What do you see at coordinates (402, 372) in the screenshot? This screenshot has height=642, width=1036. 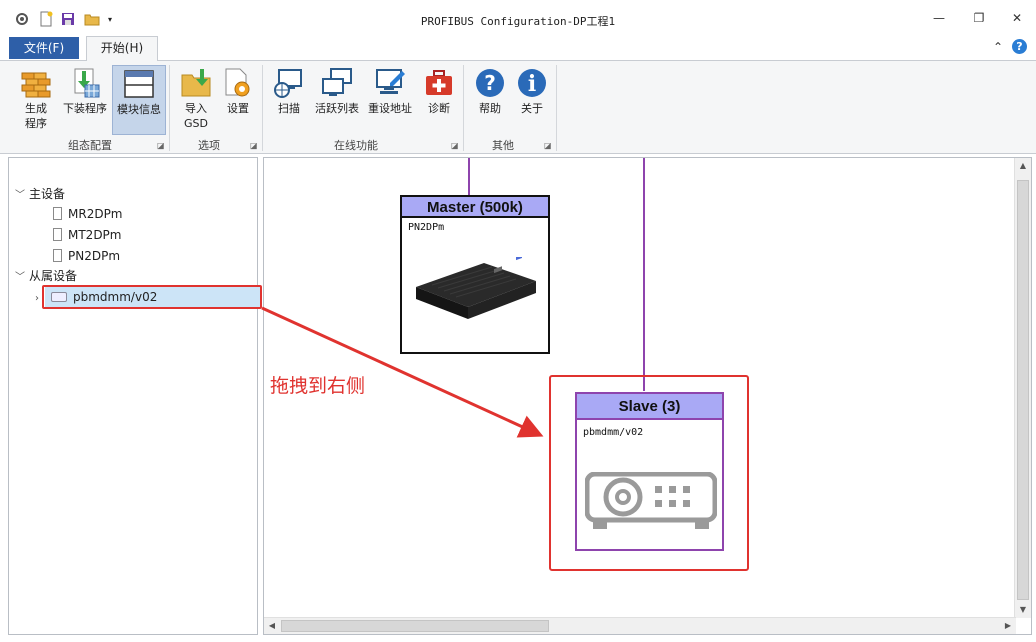 I see `drag-arrow-icon` at bounding box center [402, 372].